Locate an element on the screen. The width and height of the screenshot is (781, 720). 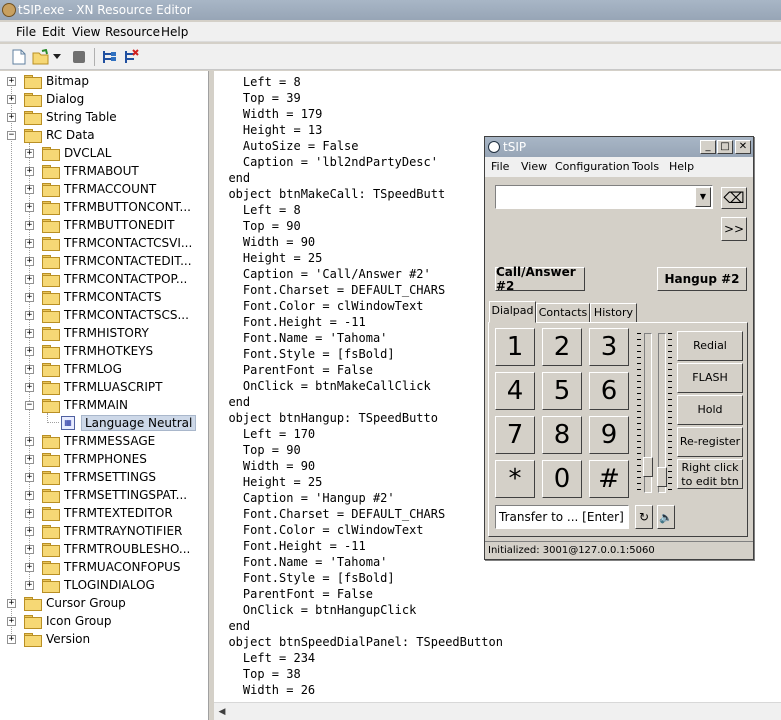
tree-item-tfrmlog: + TFRMLOG is located at coordinates (73, 369).